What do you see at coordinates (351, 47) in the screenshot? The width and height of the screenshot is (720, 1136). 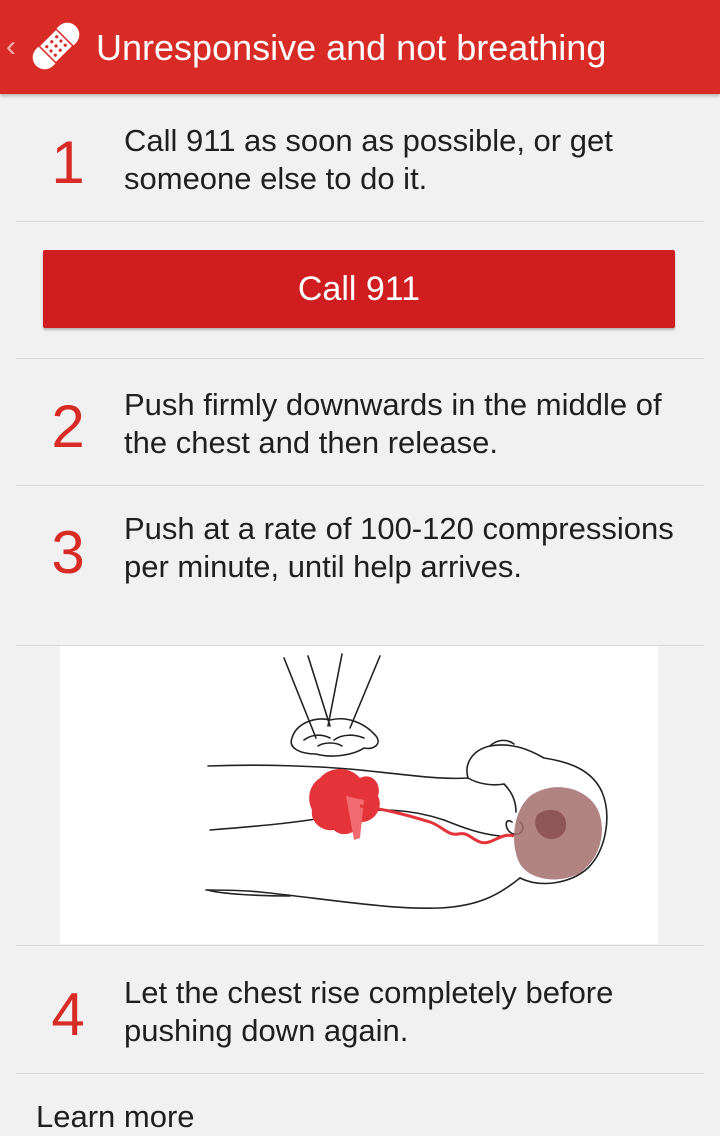 I see `page-title: Unresponsive and not breathing` at bounding box center [351, 47].